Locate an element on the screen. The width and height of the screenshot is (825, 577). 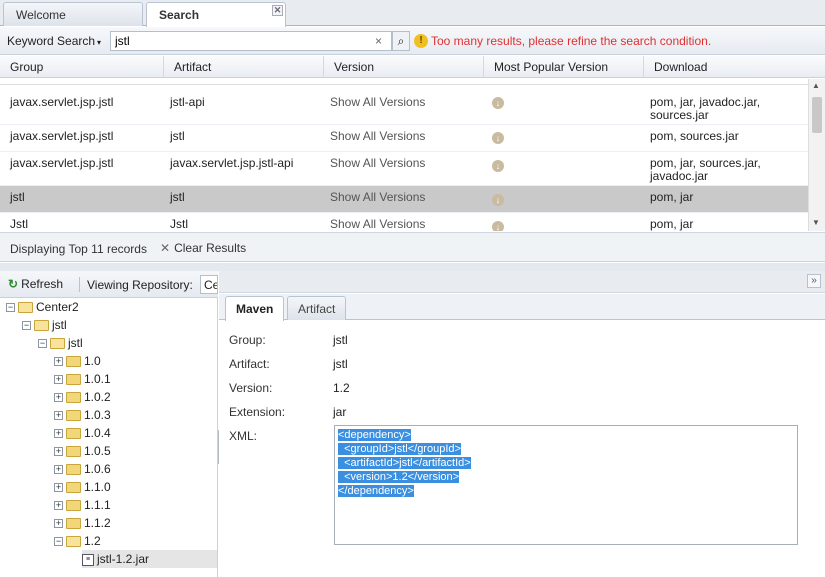
search-button: ⌕ is located at coordinates (401, 41).